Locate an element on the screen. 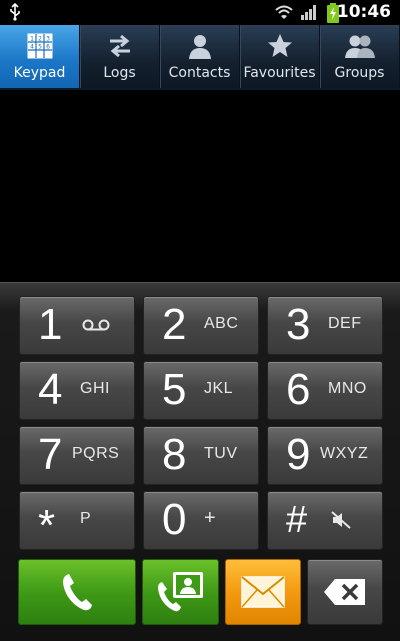 The width and height of the screenshot is (400, 641). key-letters: ABC is located at coordinates (221, 323).